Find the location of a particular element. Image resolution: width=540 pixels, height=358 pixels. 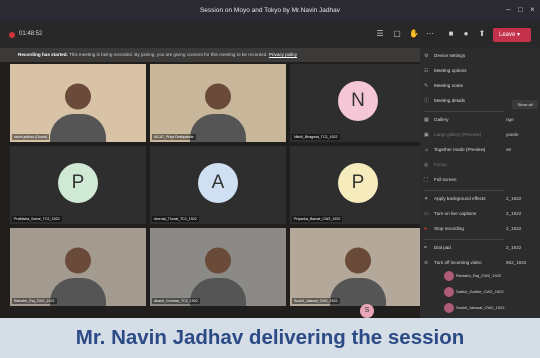

menu-item-label: Meeting notes is located at coordinates (448, 85).